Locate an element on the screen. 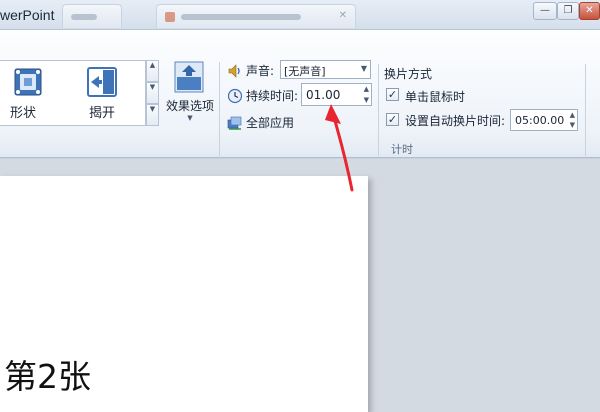  duration-value: 01.00 is located at coordinates (323, 95).